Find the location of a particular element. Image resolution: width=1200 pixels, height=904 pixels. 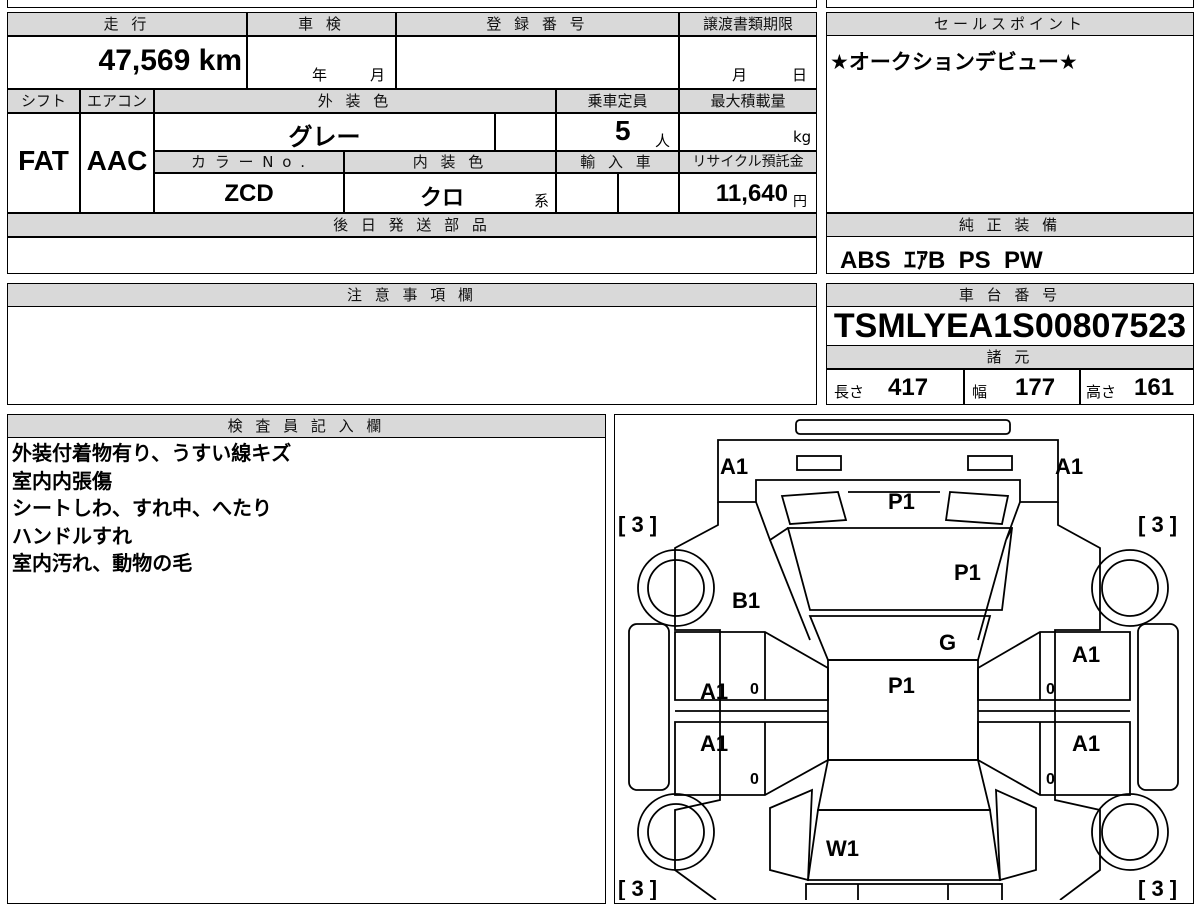

inspection-year: 年 is located at coordinates (320, 75).